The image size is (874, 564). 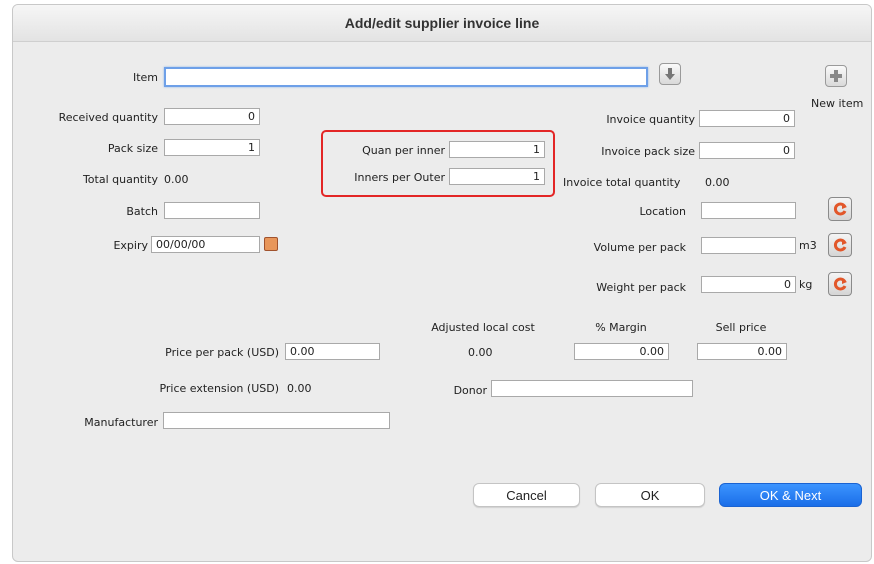 I want to click on title-bar: Add/edit supplier invoice line, so click(x=442, y=23).